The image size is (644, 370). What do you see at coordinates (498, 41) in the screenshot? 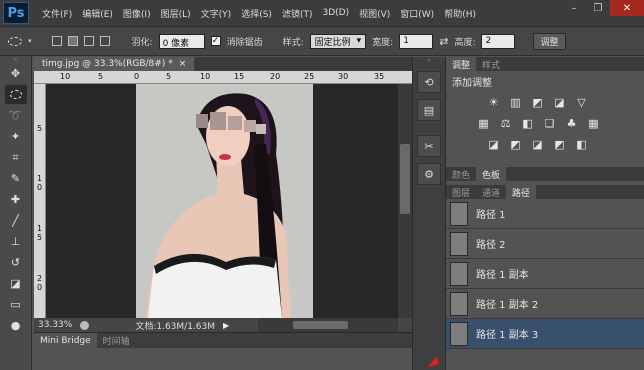
I see `height-input: 2` at bounding box center [498, 41].